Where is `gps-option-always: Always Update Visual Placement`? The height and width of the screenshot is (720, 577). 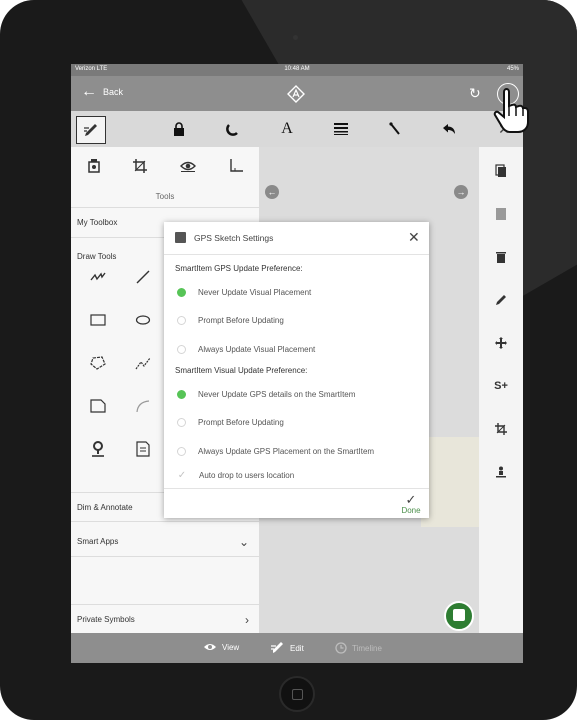 gps-option-always: Always Update Visual Placement is located at coordinates (246, 349).